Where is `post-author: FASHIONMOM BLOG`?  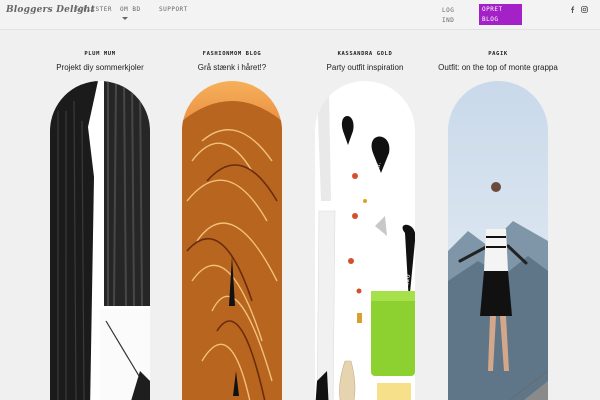
post-author: FASHIONMOM BLOG is located at coordinates (232, 54).